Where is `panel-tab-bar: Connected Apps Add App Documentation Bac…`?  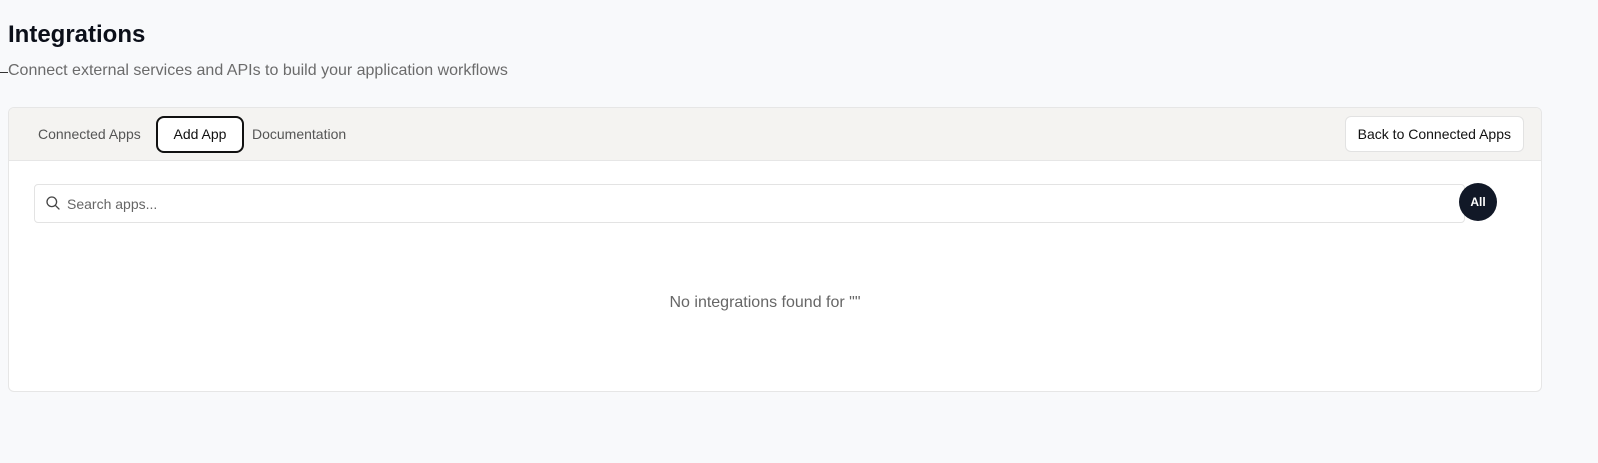
panel-tab-bar: Connected Apps Add App Documentation Bac… is located at coordinates (775, 134).